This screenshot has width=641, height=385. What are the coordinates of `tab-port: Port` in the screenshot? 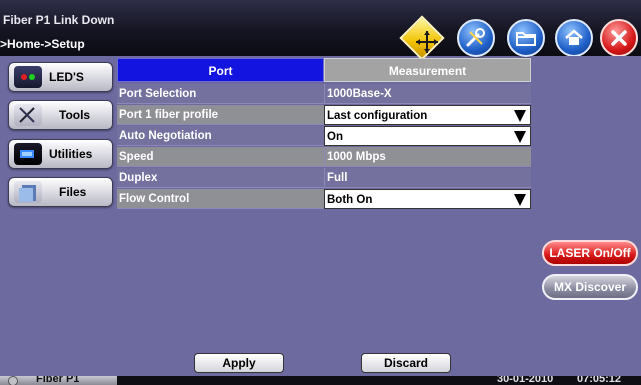 It's located at (220, 70).